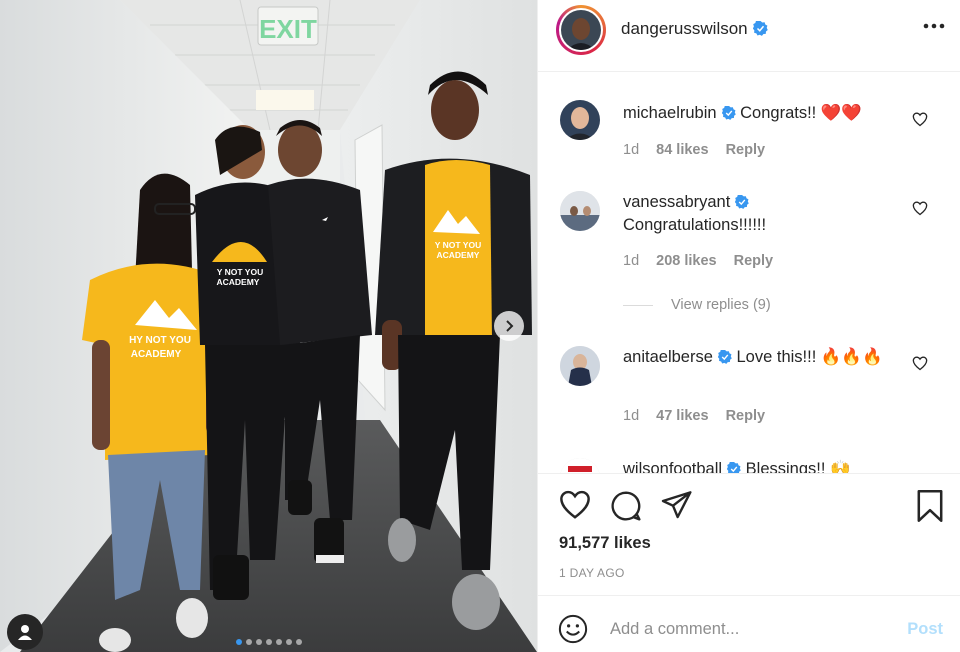 Image resolution: width=960 pixels, height=652 pixels. I want to click on next-photo-button, so click(509, 326).